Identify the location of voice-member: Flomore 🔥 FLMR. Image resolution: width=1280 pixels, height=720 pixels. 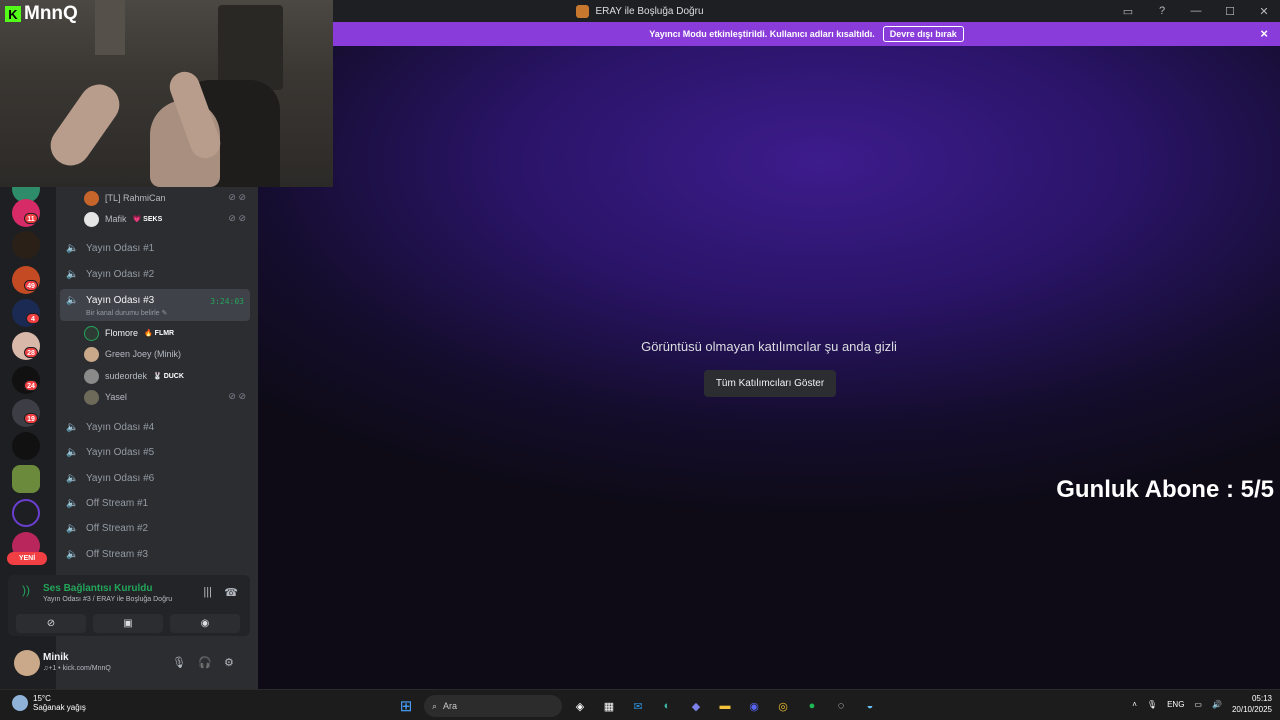
(129, 333).